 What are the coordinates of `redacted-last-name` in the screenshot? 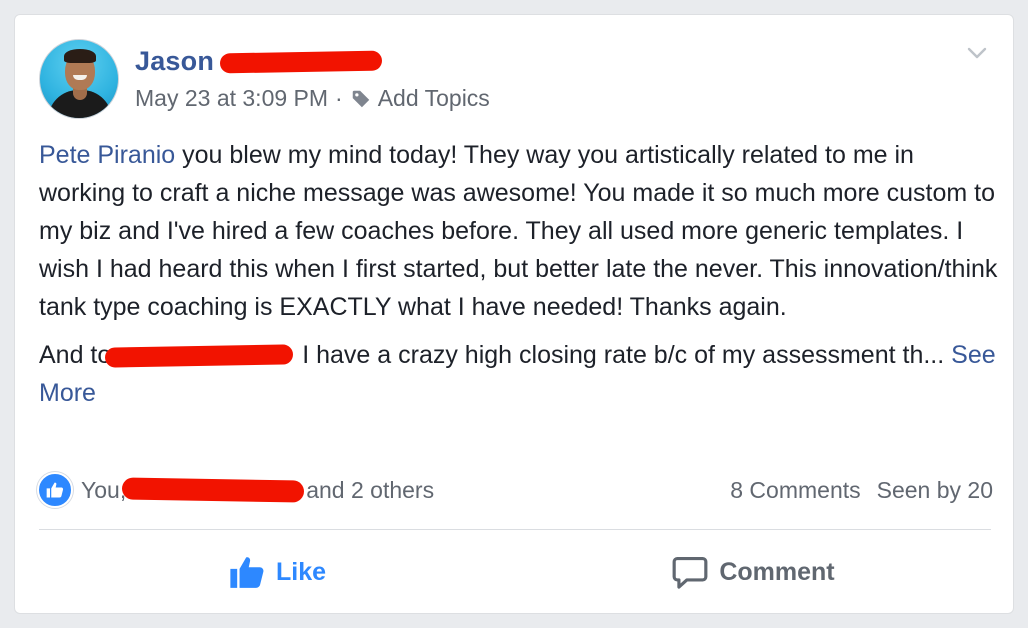 It's located at (301, 62).